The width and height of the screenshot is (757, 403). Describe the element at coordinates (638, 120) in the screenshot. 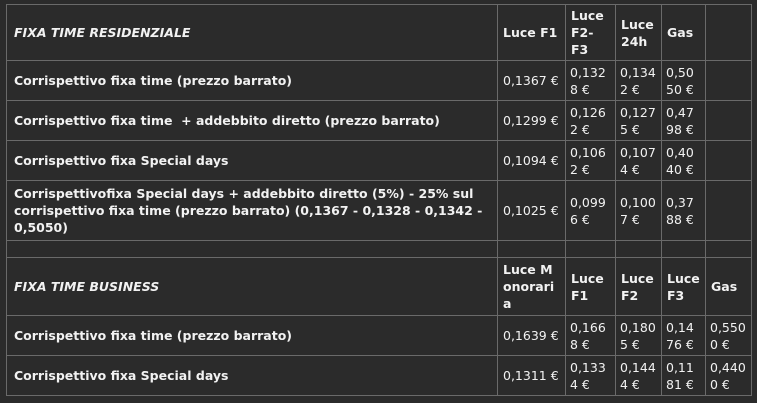

I see `price-cell: 0,1275 €` at that location.